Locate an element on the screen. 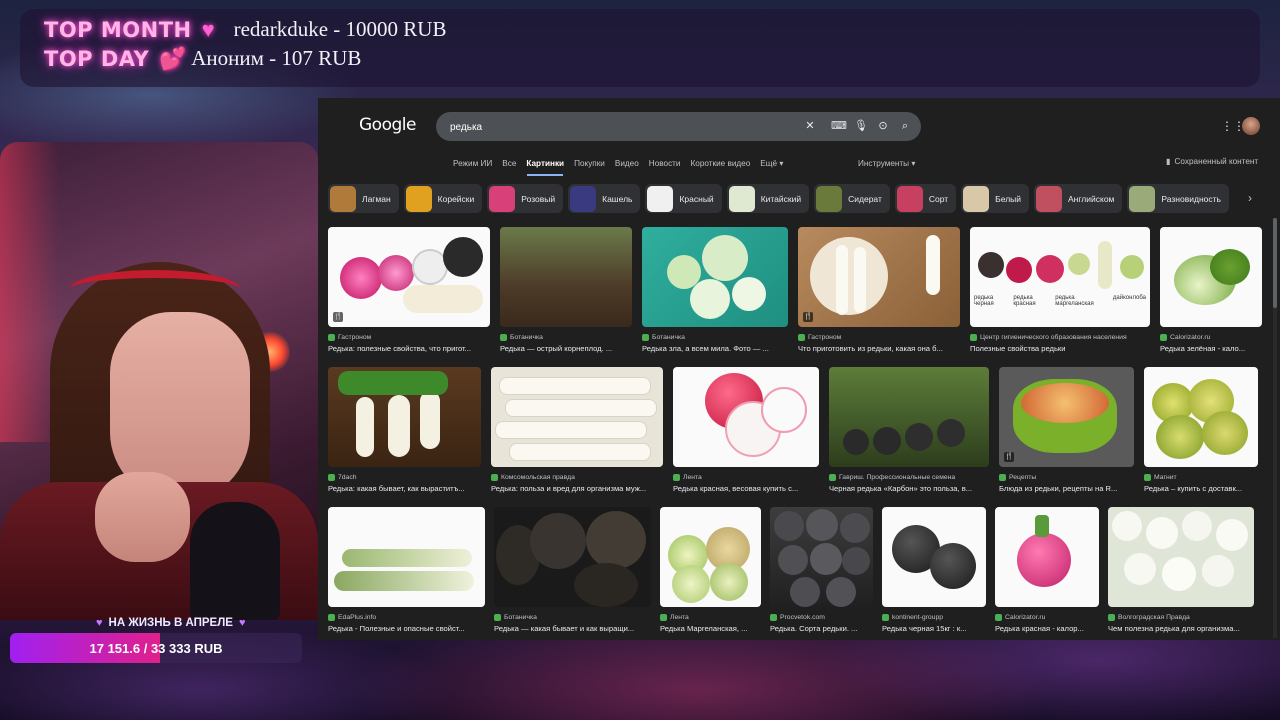 This screenshot has height=720, width=1280. tools-button: Инструменты ▾ is located at coordinates (886, 164).